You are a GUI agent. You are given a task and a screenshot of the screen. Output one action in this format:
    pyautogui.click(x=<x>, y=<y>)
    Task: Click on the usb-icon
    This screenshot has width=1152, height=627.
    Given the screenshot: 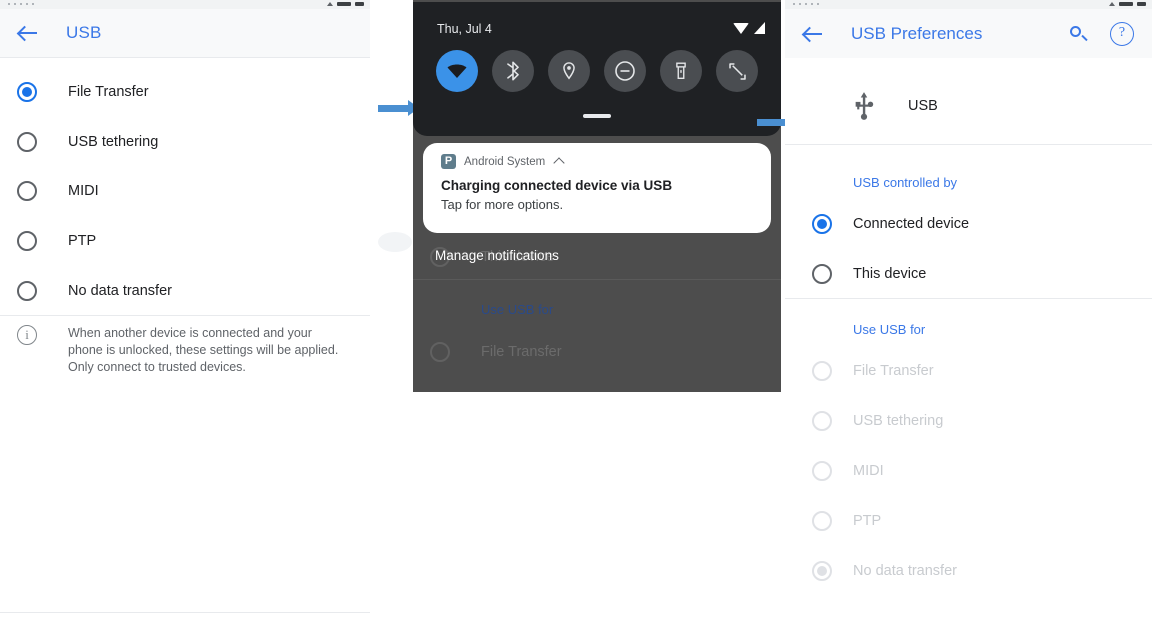 What is the action you would take?
    pyautogui.click(x=864, y=106)
    